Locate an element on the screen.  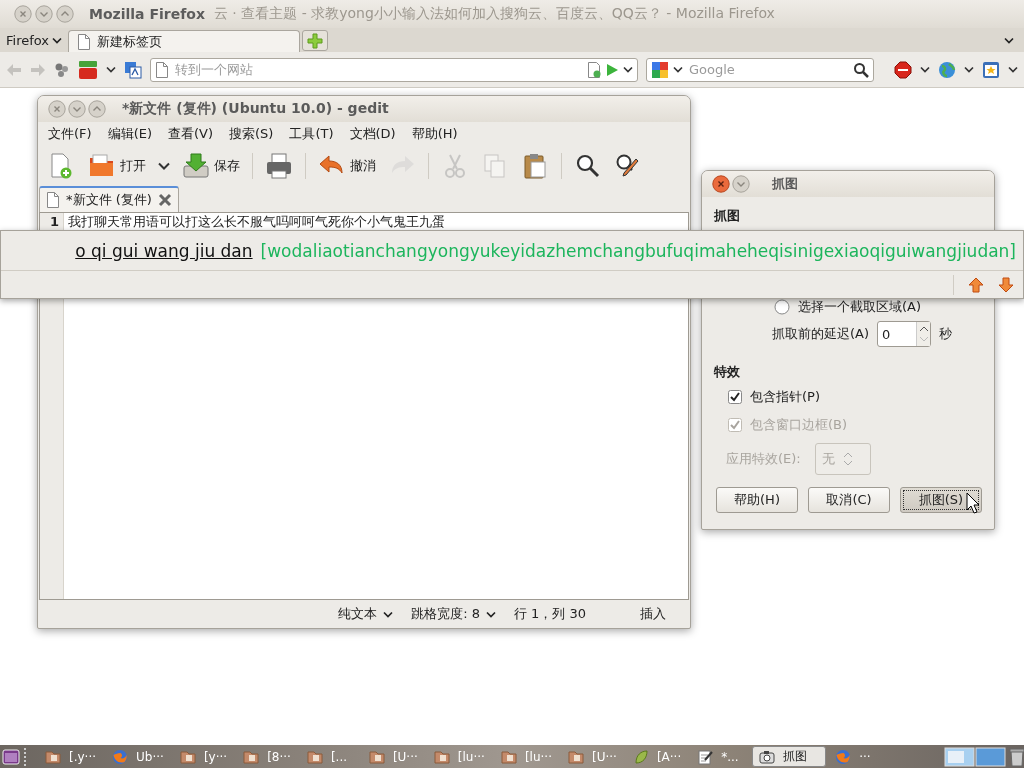
tab-label: *新文件 (复件) is located at coordinates (109, 200).